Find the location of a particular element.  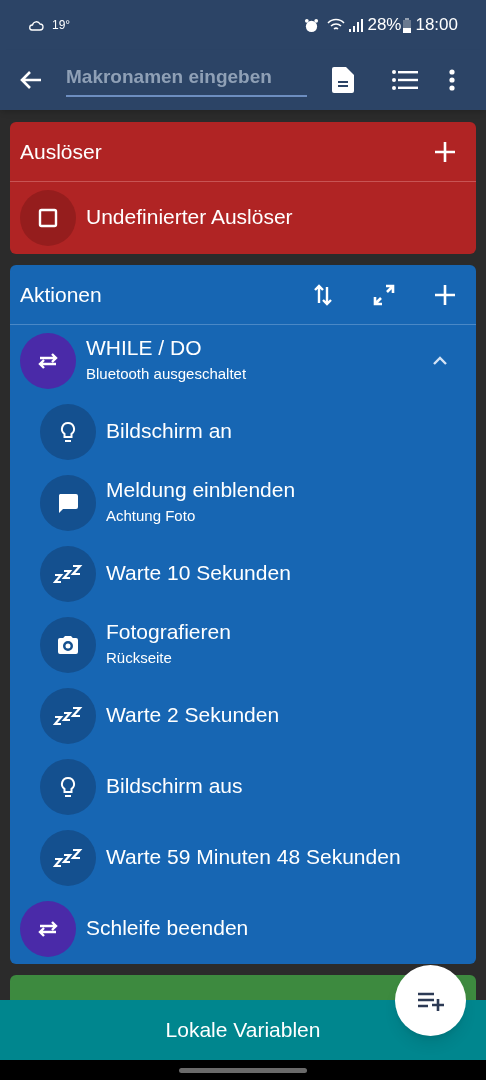

cloud-icon is located at coordinates (36, 25).